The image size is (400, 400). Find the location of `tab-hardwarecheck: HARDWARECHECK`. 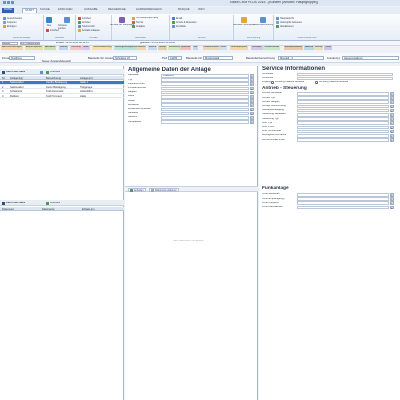

tab-hardwarecheck: HARDWARECHECK is located at coordinates (149, 10).